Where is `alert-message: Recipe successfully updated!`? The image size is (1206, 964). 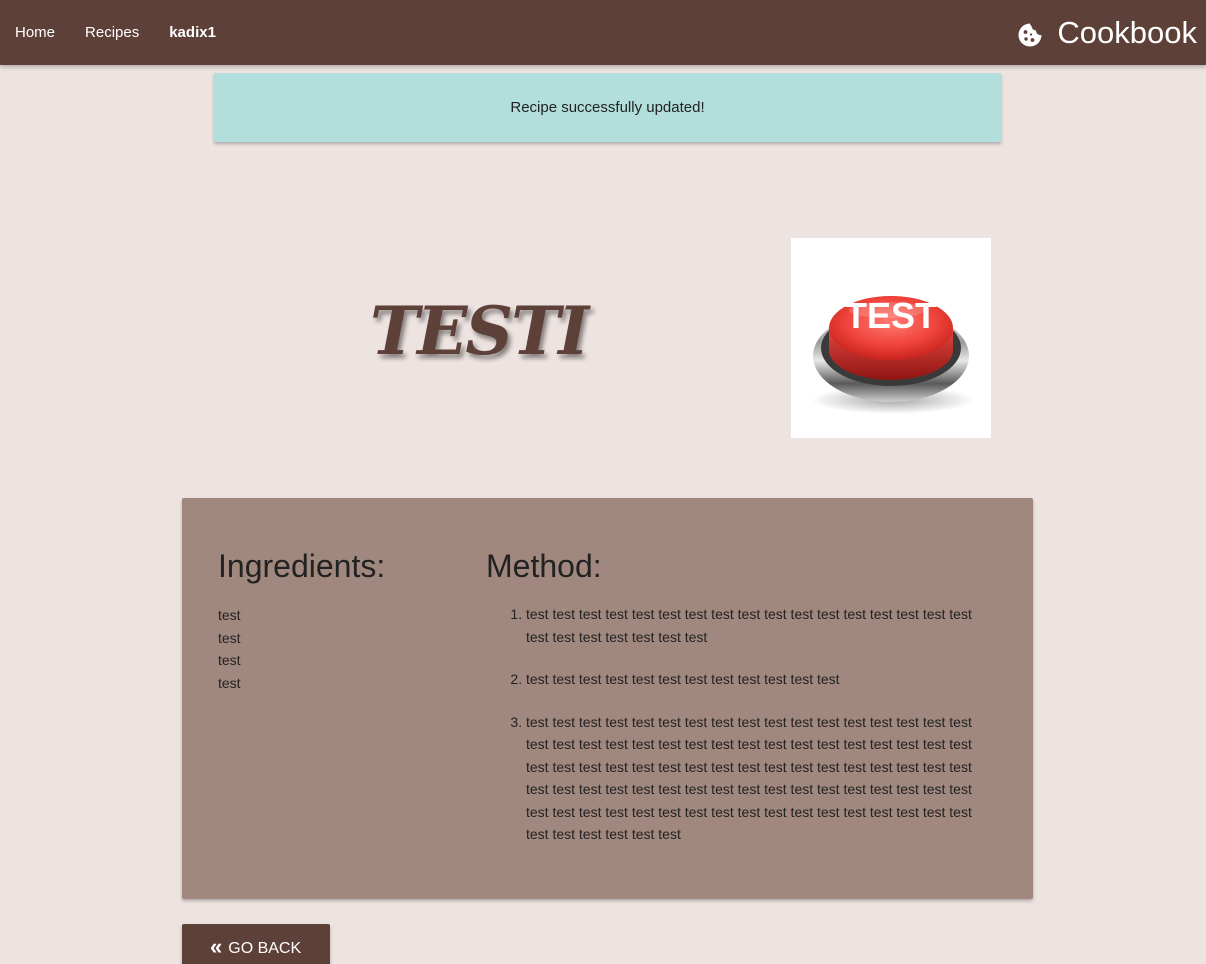 alert-message: Recipe successfully updated! is located at coordinates (607, 107).